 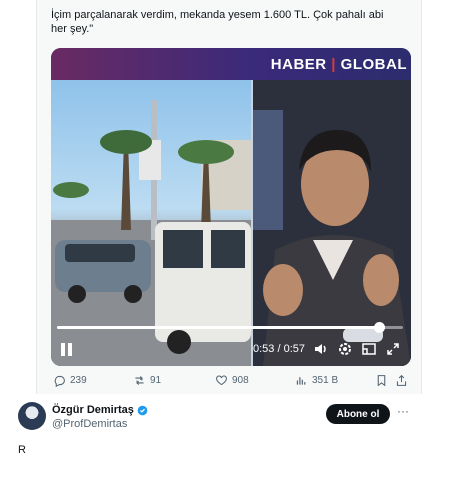 I want to click on repost-button: 91, so click(x=147, y=380).